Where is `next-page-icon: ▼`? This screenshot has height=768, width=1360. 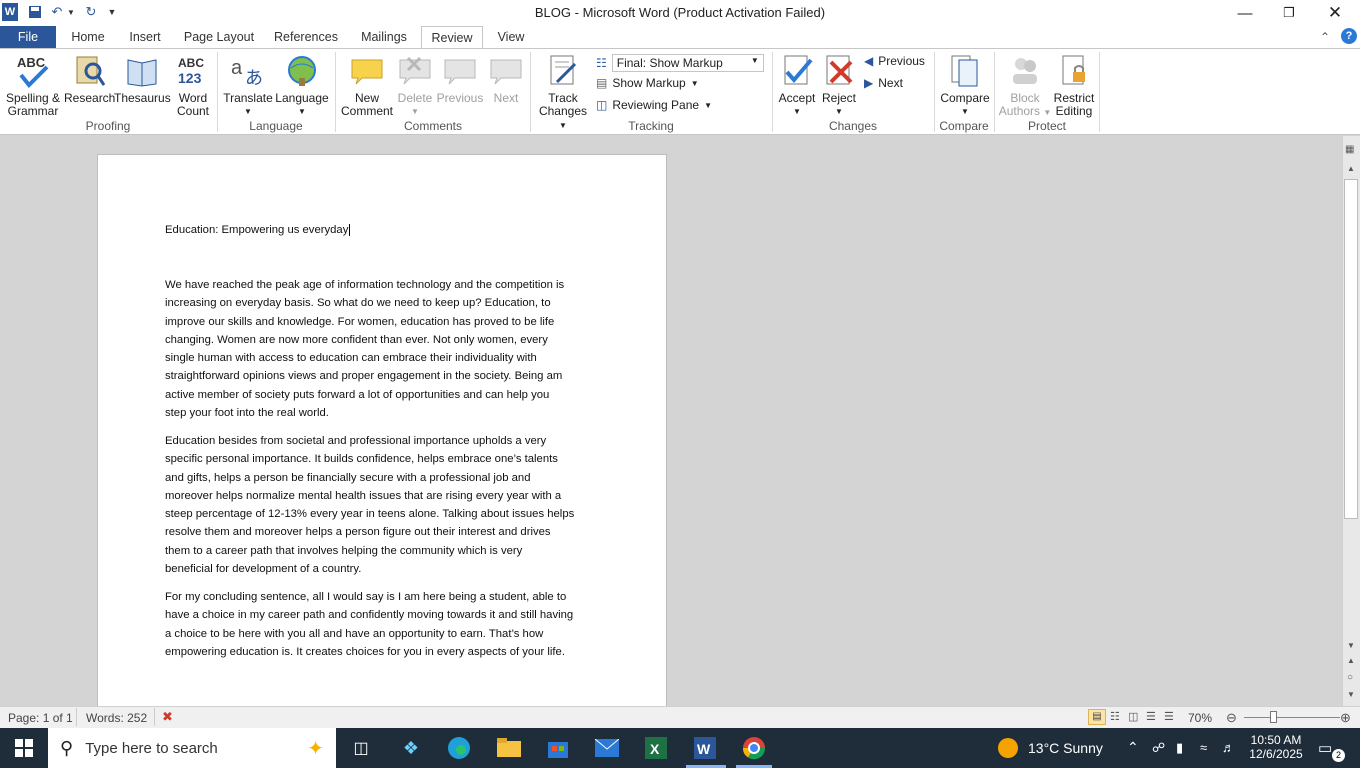 next-page-icon: ▼ is located at coordinates (1351, 694).